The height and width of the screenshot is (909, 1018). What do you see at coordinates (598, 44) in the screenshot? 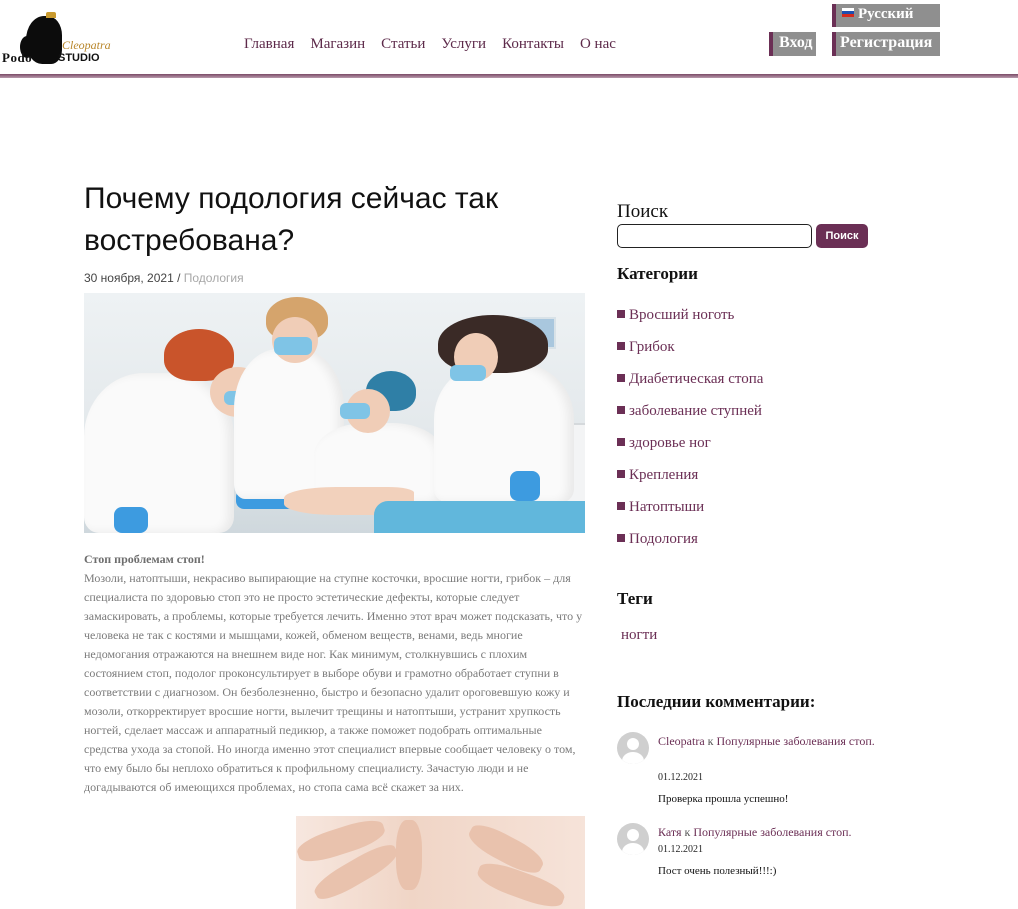
I see `nav-about: О нас` at bounding box center [598, 44].